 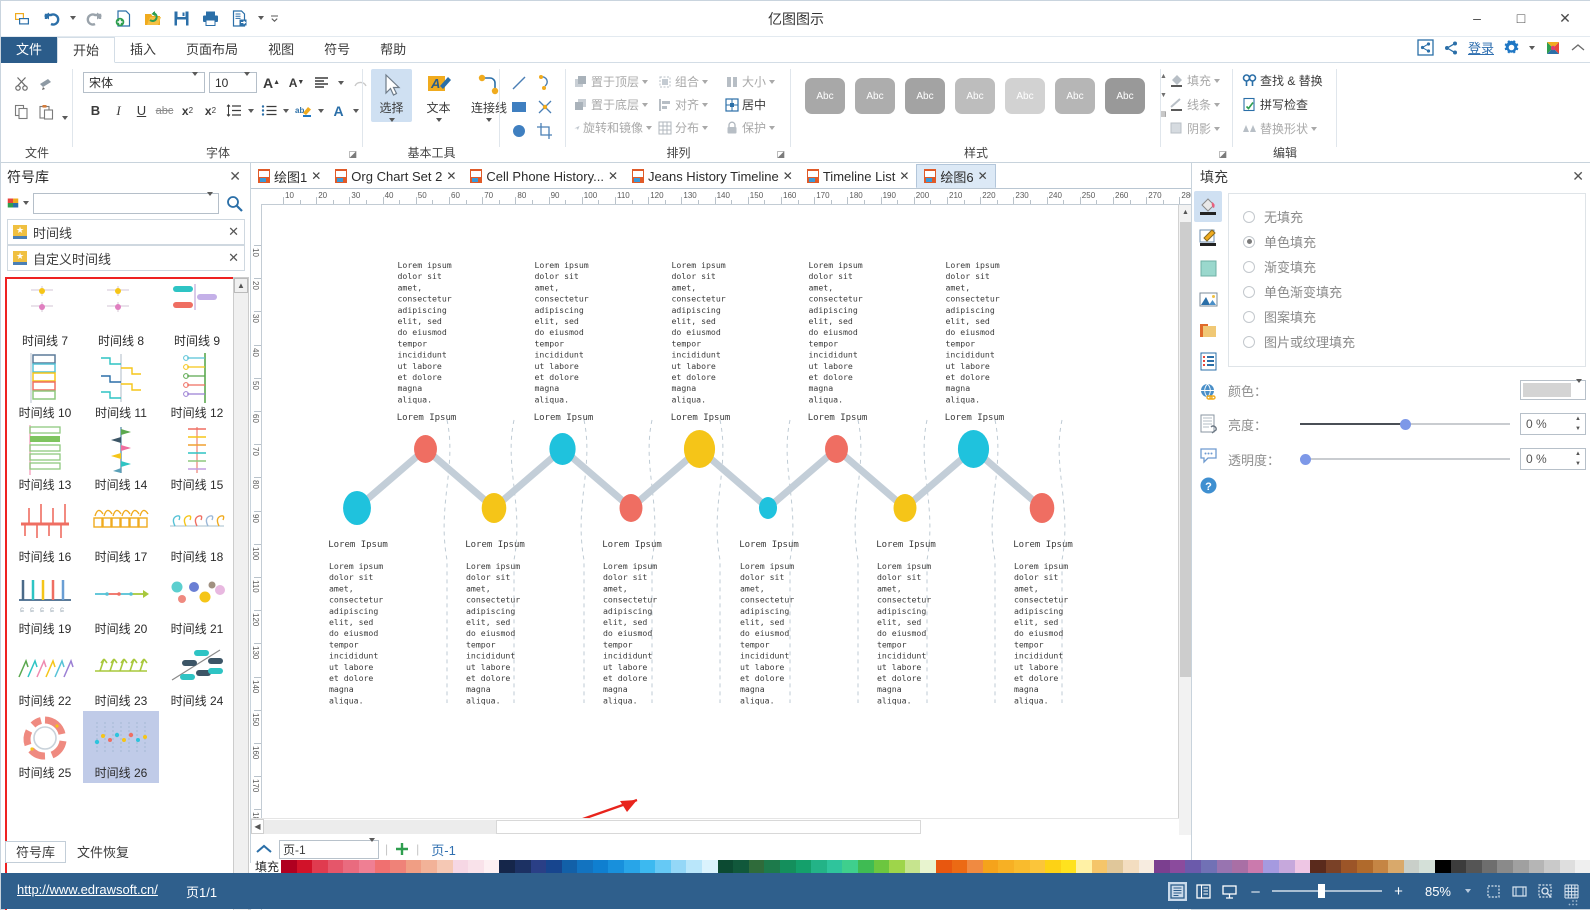 I want to click on canvas-vertical-scrollbar: ▲ ▼, so click(x=1184, y=557).